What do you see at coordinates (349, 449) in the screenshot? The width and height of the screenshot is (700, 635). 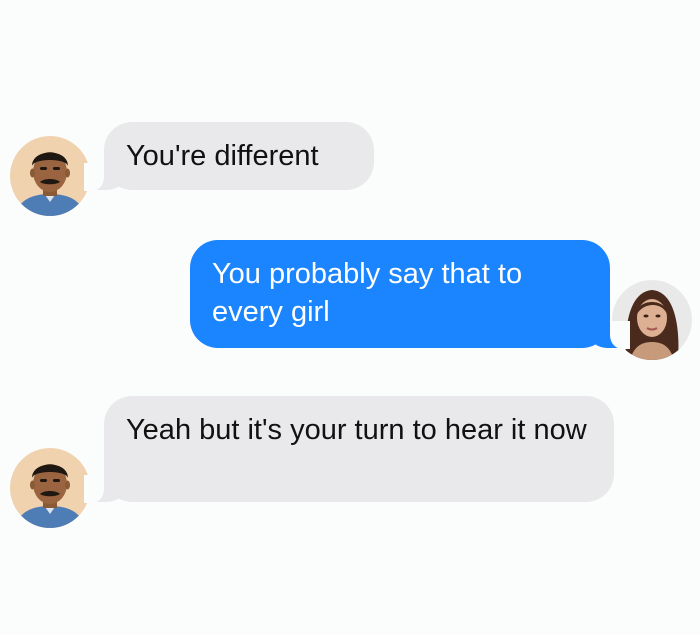 I see `incoming-message-bubble: Yeah but it's your turn to hear it now` at bounding box center [349, 449].